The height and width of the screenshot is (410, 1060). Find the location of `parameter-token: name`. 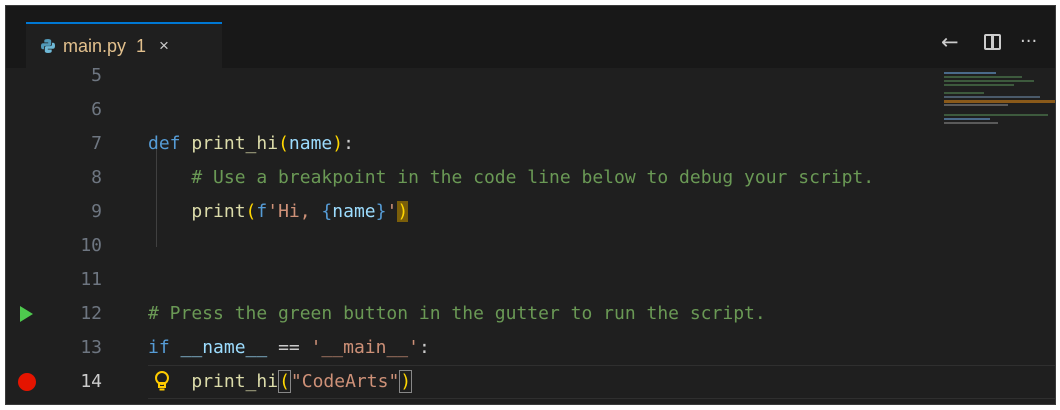

parameter-token: name is located at coordinates (310, 143).